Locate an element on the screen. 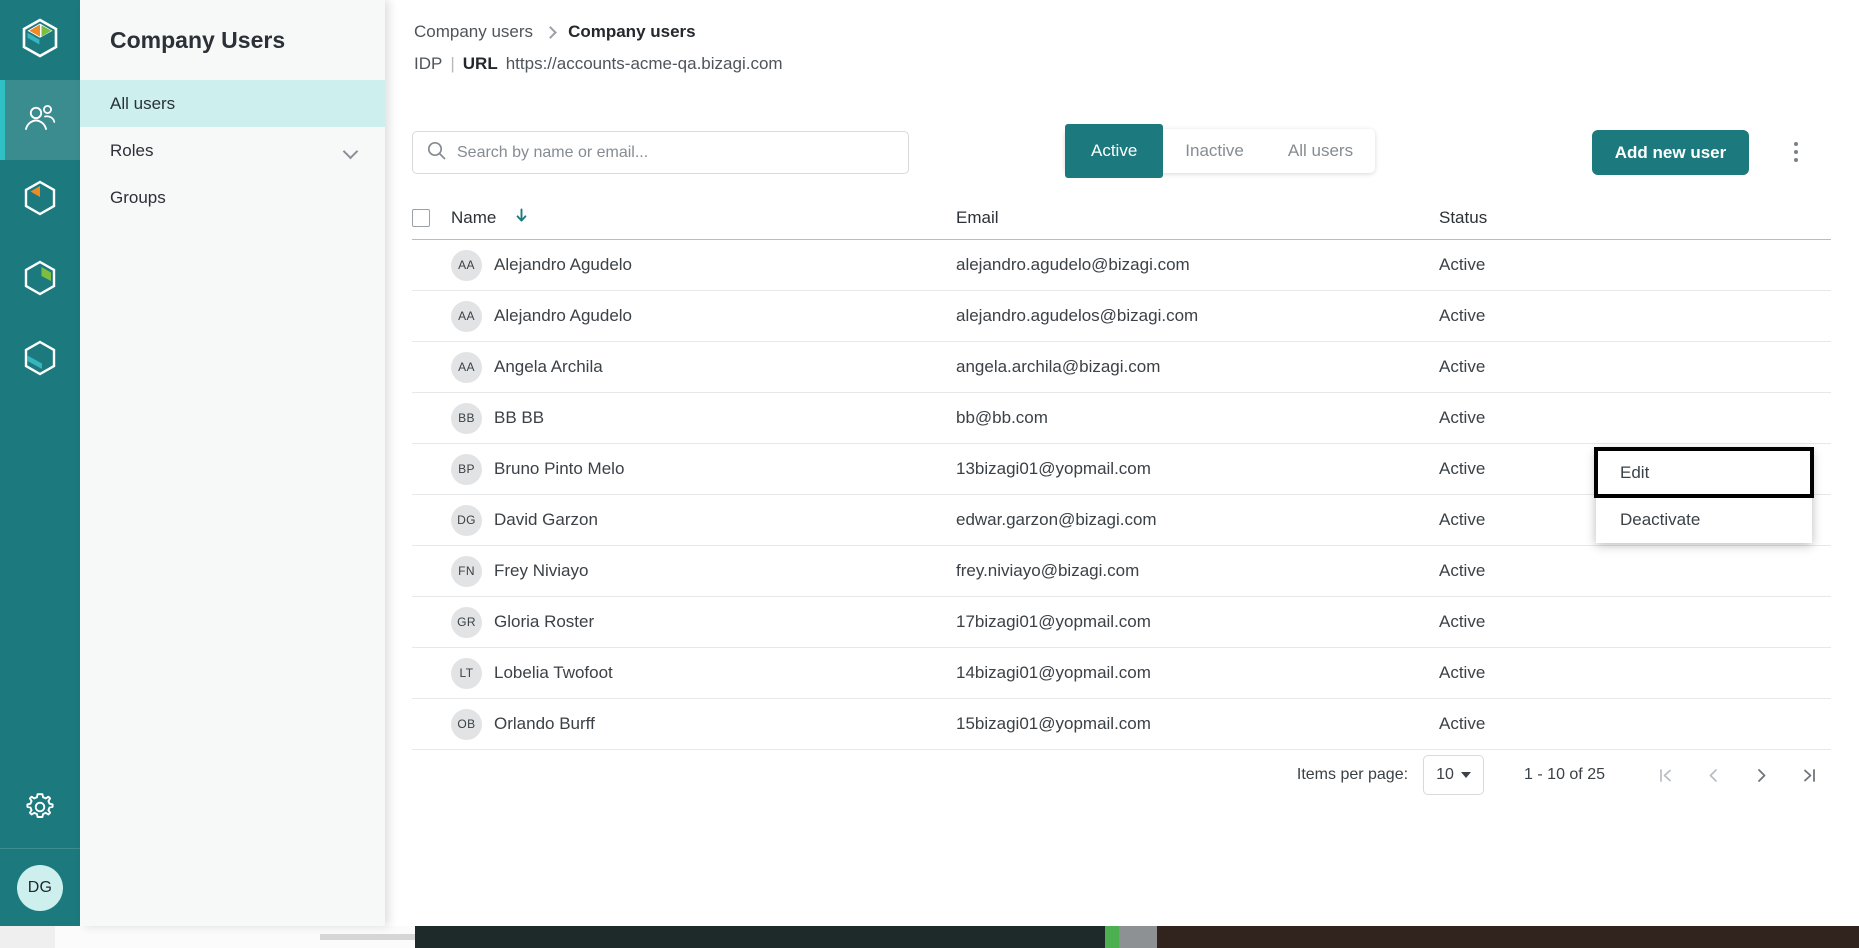  paginator: Items per page: 10 1 - 10 of 25 is located at coordinates (1122, 775).